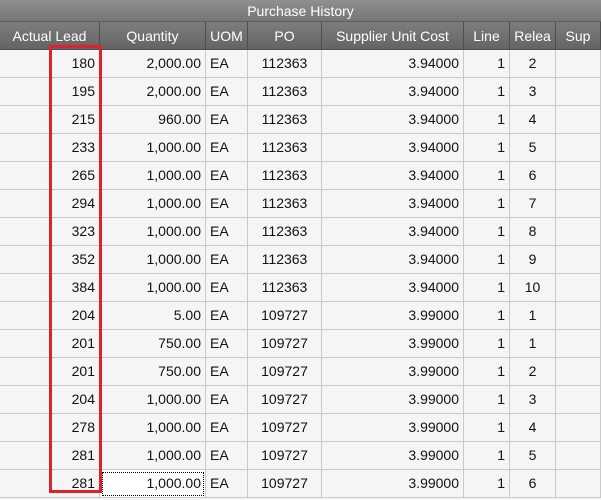 This screenshot has height=500, width=601. Describe the element at coordinates (153, 120) in the screenshot. I see `quantity-cell: 960.00` at that location.